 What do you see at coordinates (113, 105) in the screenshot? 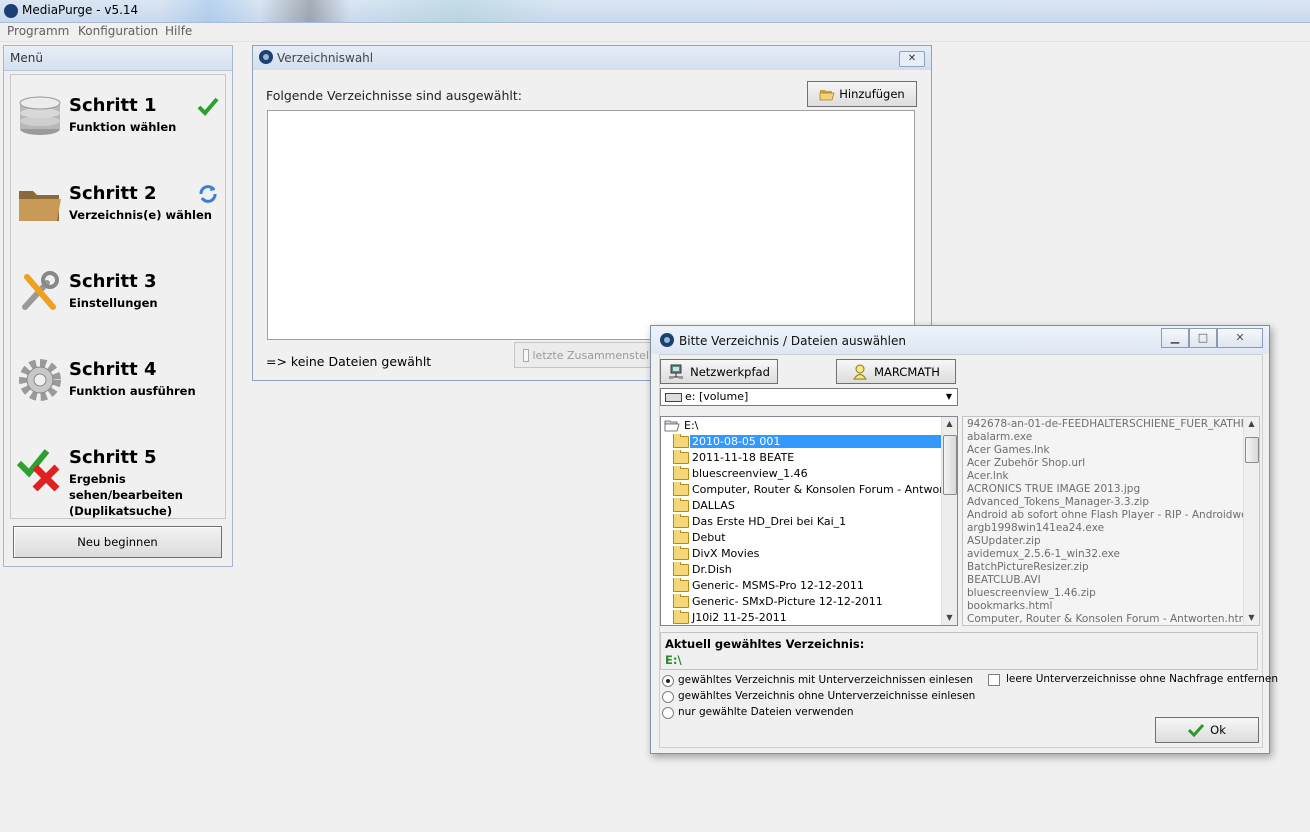
I see `step-1-title: Schritt 1` at bounding box center [113, 105].